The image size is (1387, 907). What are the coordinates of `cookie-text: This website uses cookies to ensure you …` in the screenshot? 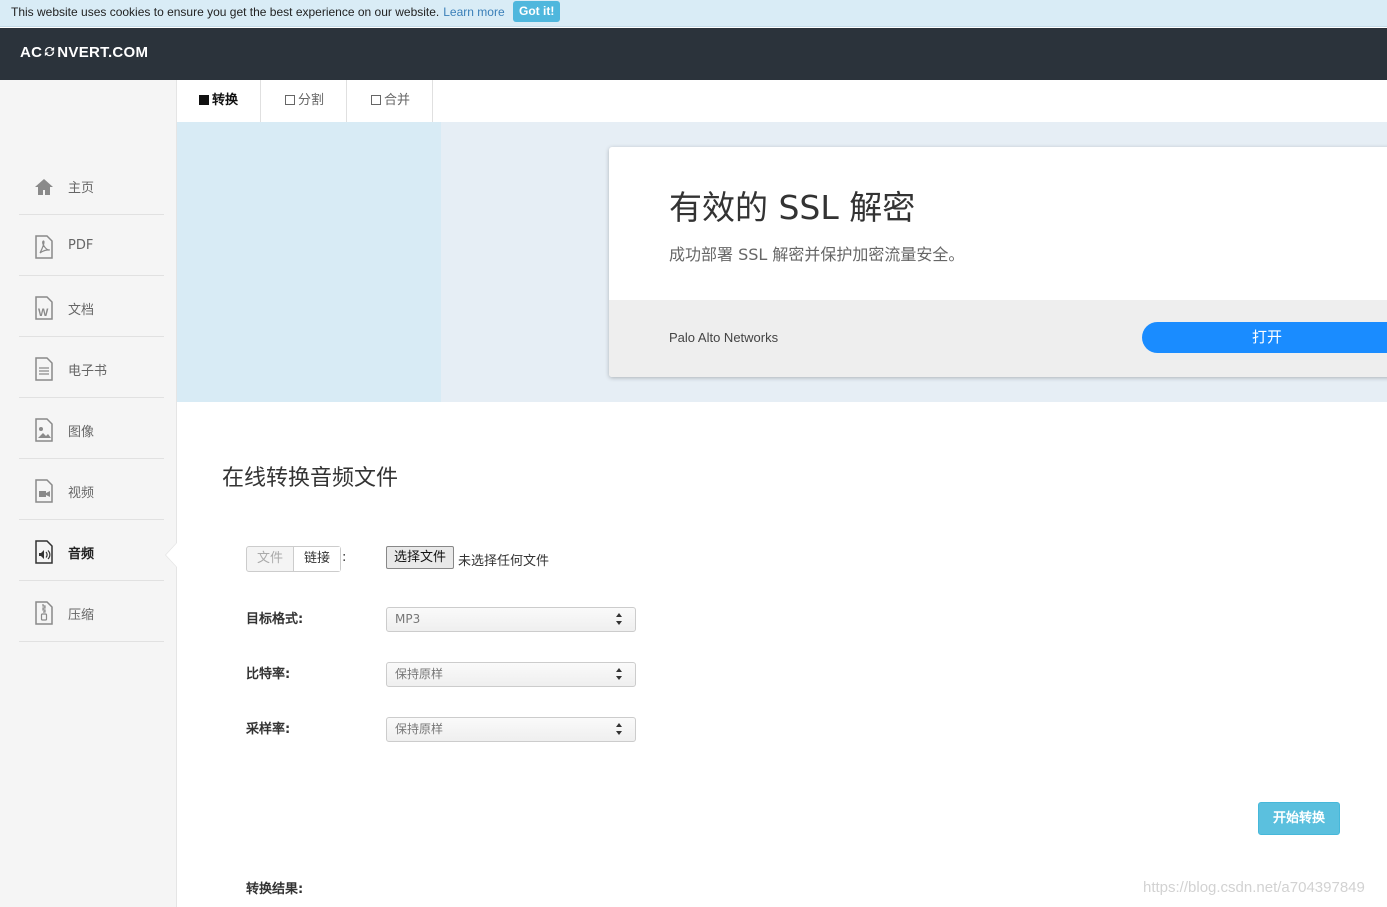 It's located at (225, 12).